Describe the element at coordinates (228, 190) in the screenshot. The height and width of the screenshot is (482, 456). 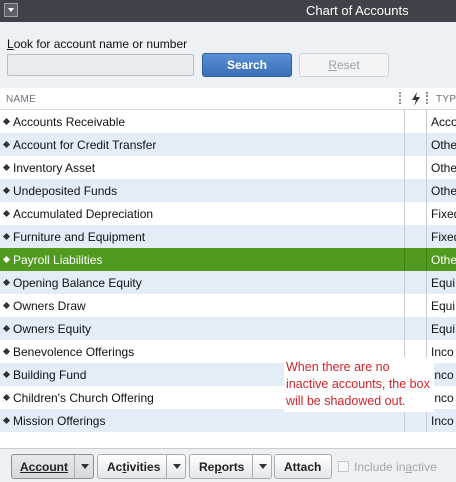
I see `account-row: Undeposited Funds Othe` at that location.